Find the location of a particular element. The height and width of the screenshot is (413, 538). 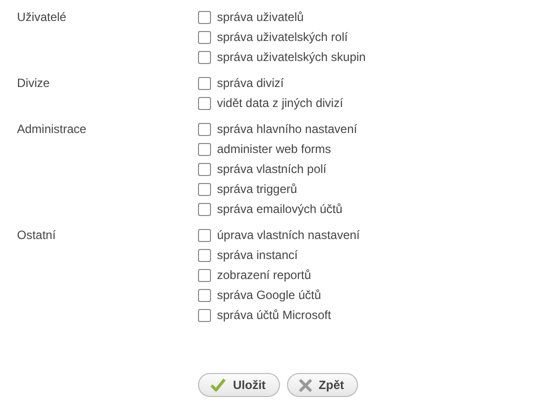

group-label: Ostatní is located at coordinates (37, 235).